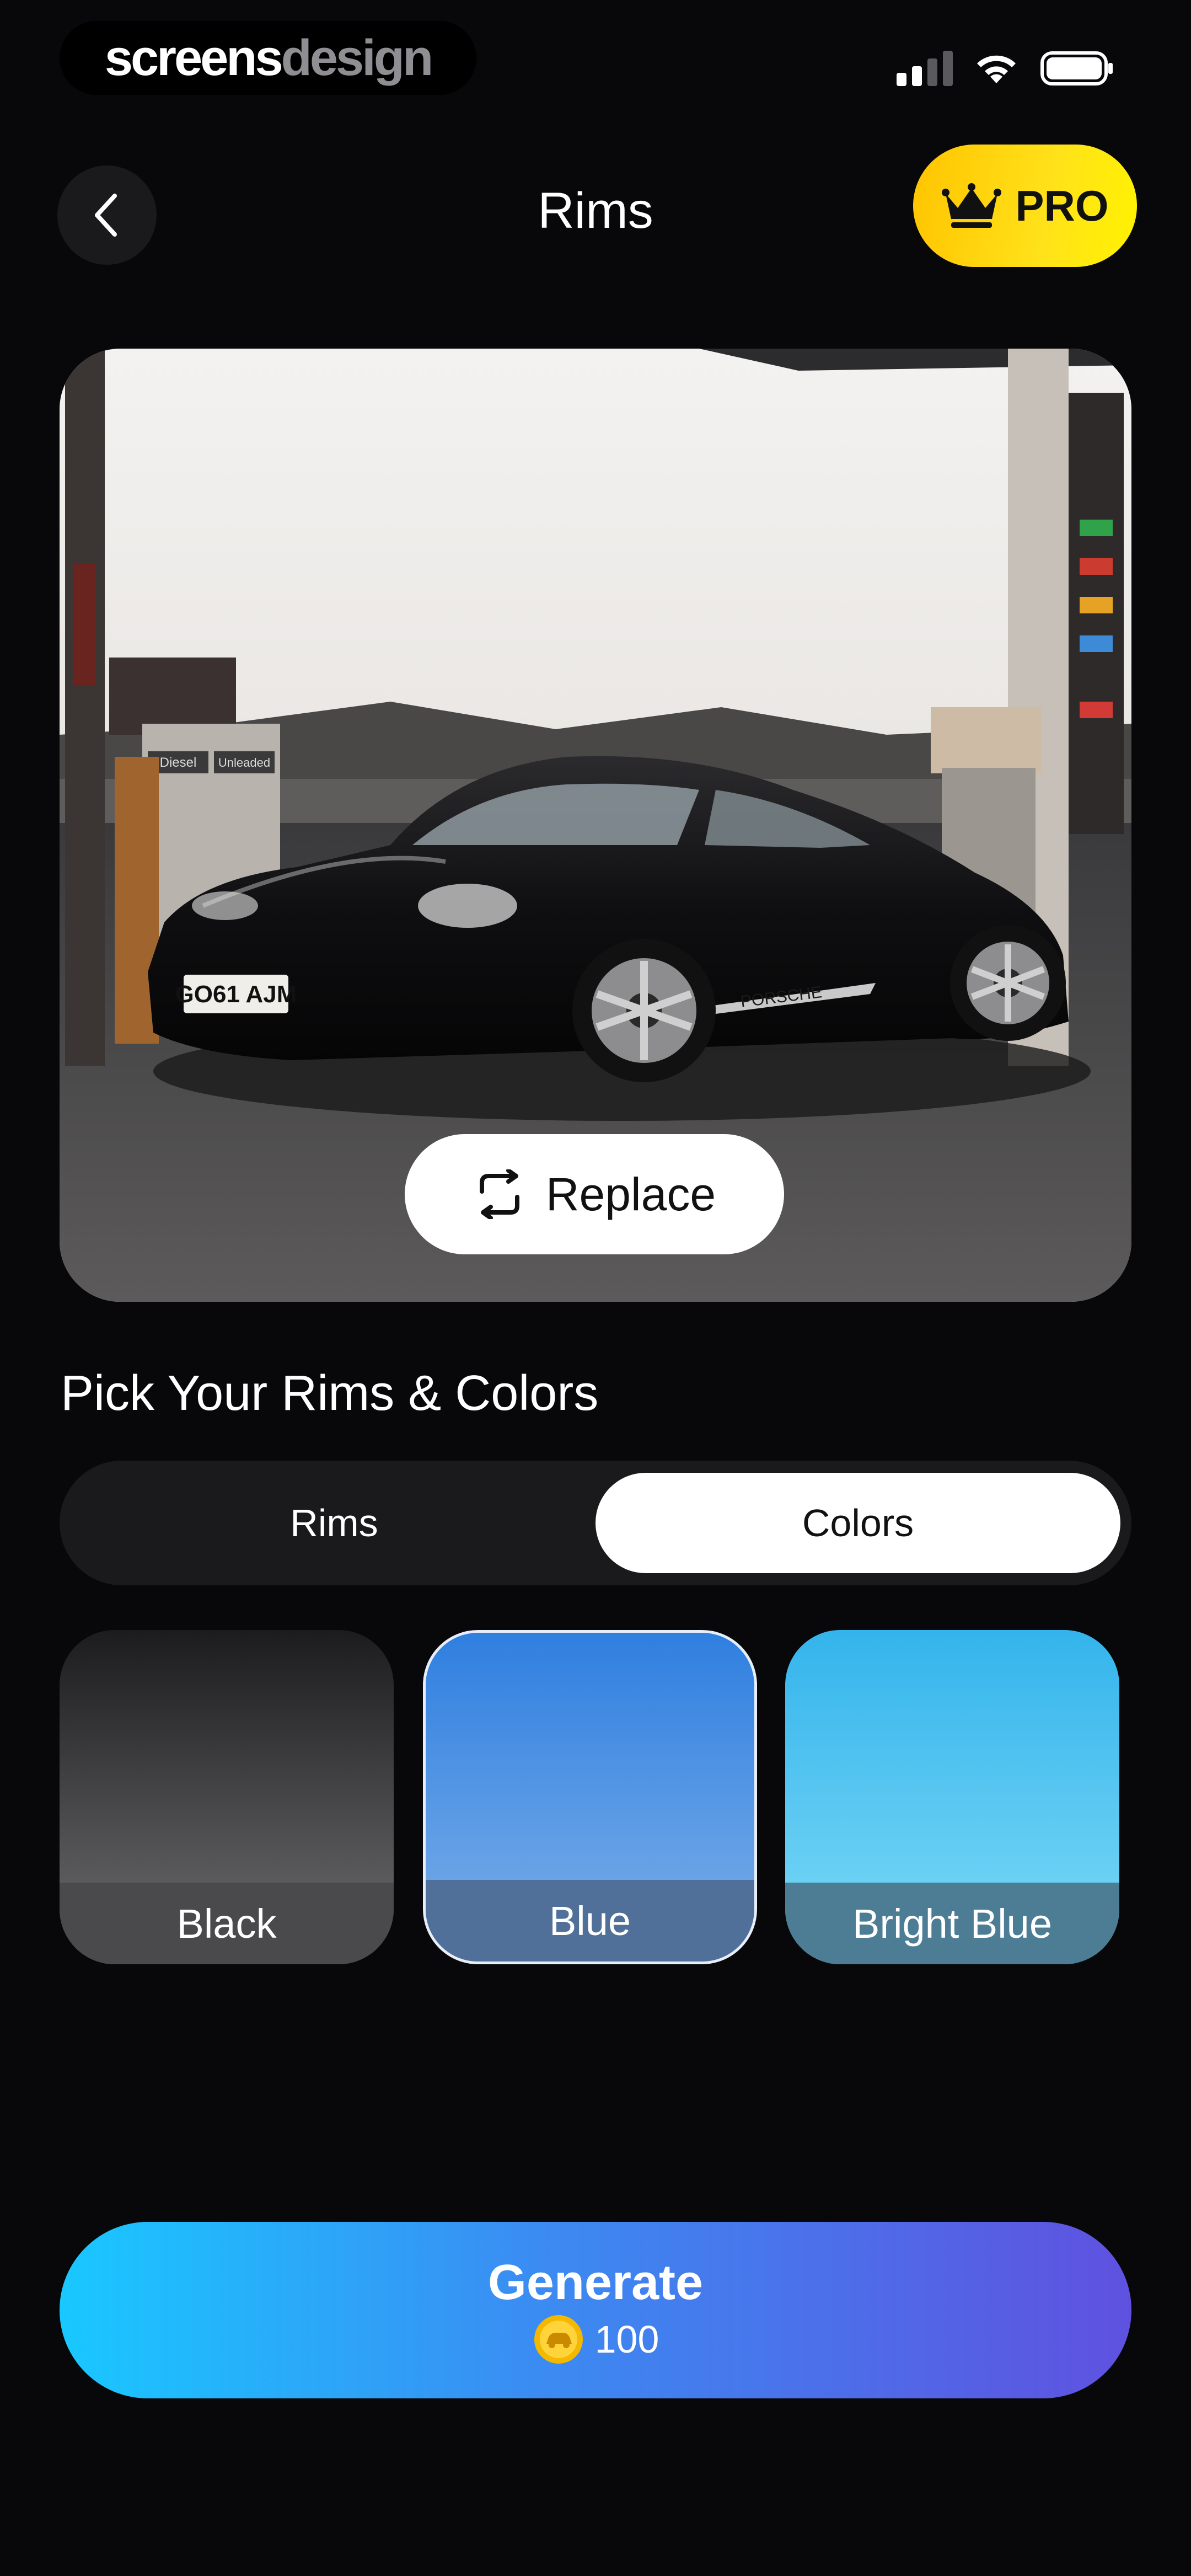 The width and height of the screenshot is (1191, 2576). I want to click on coin-icon, so click(558, 2339).